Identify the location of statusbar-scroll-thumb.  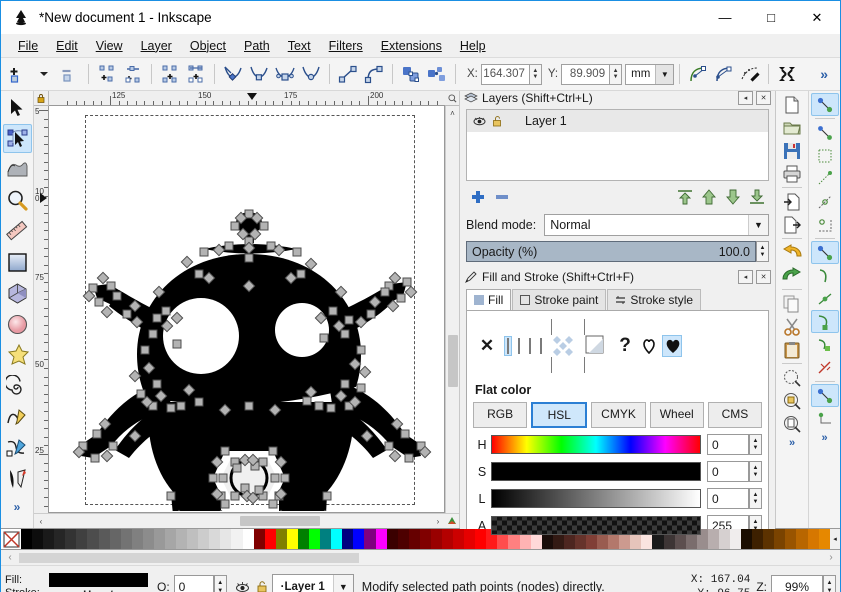
(189, 557).